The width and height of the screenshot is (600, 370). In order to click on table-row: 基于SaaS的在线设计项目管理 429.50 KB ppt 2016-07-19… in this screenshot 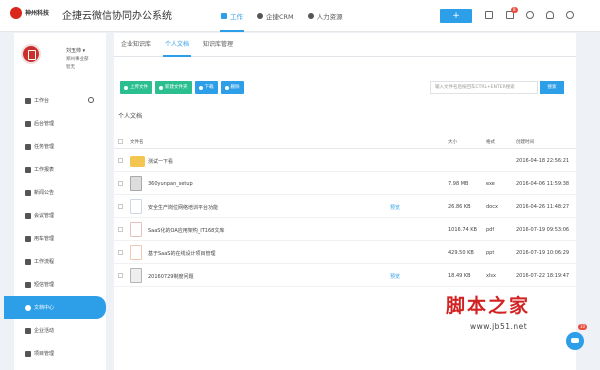, I will do `click(345, 253)`.